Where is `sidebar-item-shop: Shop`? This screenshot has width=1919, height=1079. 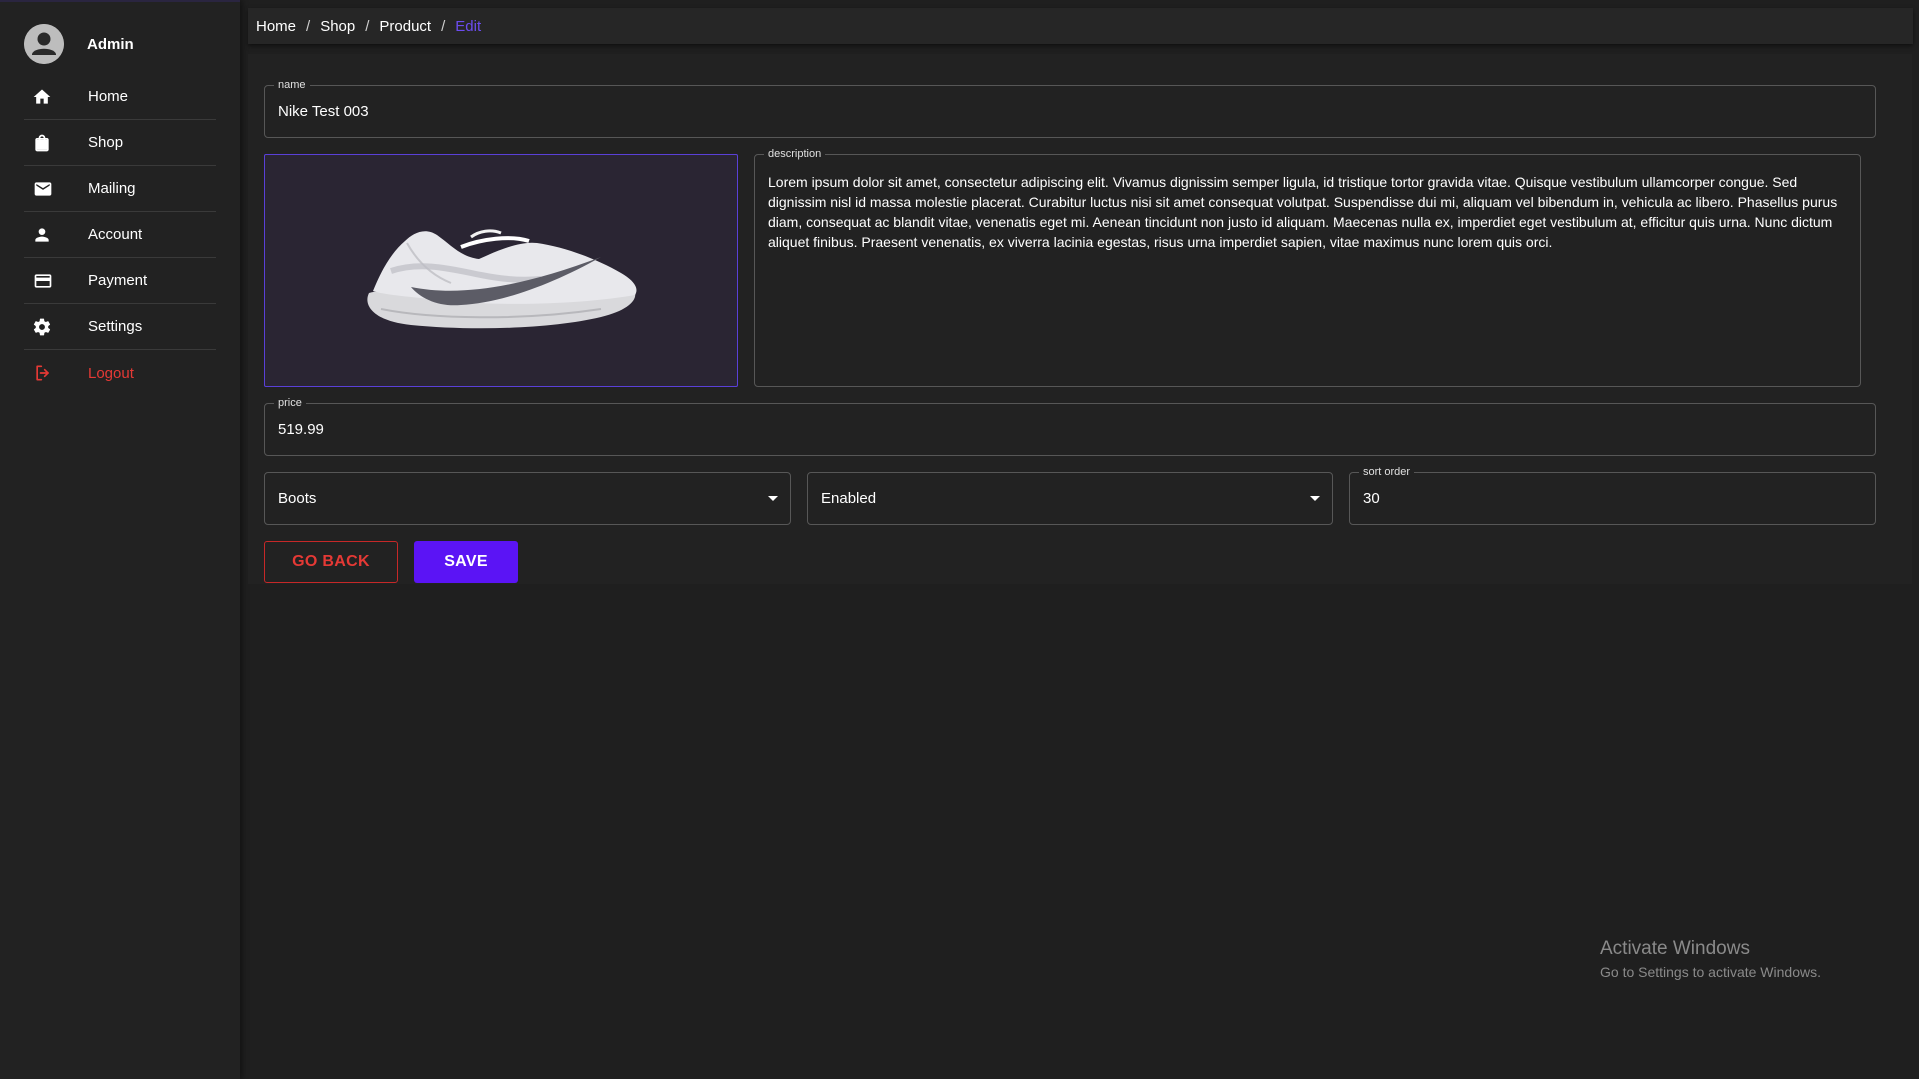 sidebar-item-shop: Shop is located at coordinates (120, 143).